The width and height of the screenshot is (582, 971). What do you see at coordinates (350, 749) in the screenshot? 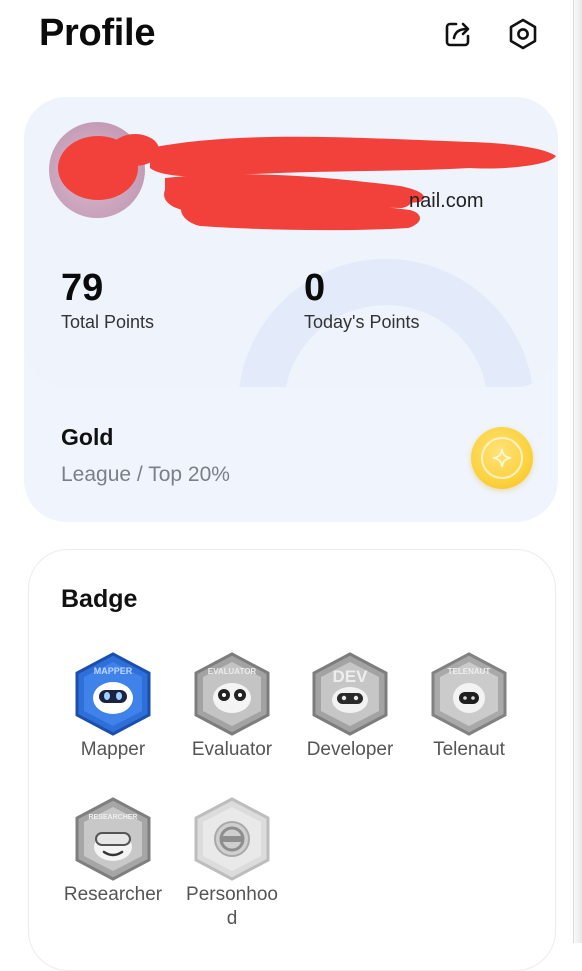
I see `badge-label: Developer` at bounding box center [350, 749].